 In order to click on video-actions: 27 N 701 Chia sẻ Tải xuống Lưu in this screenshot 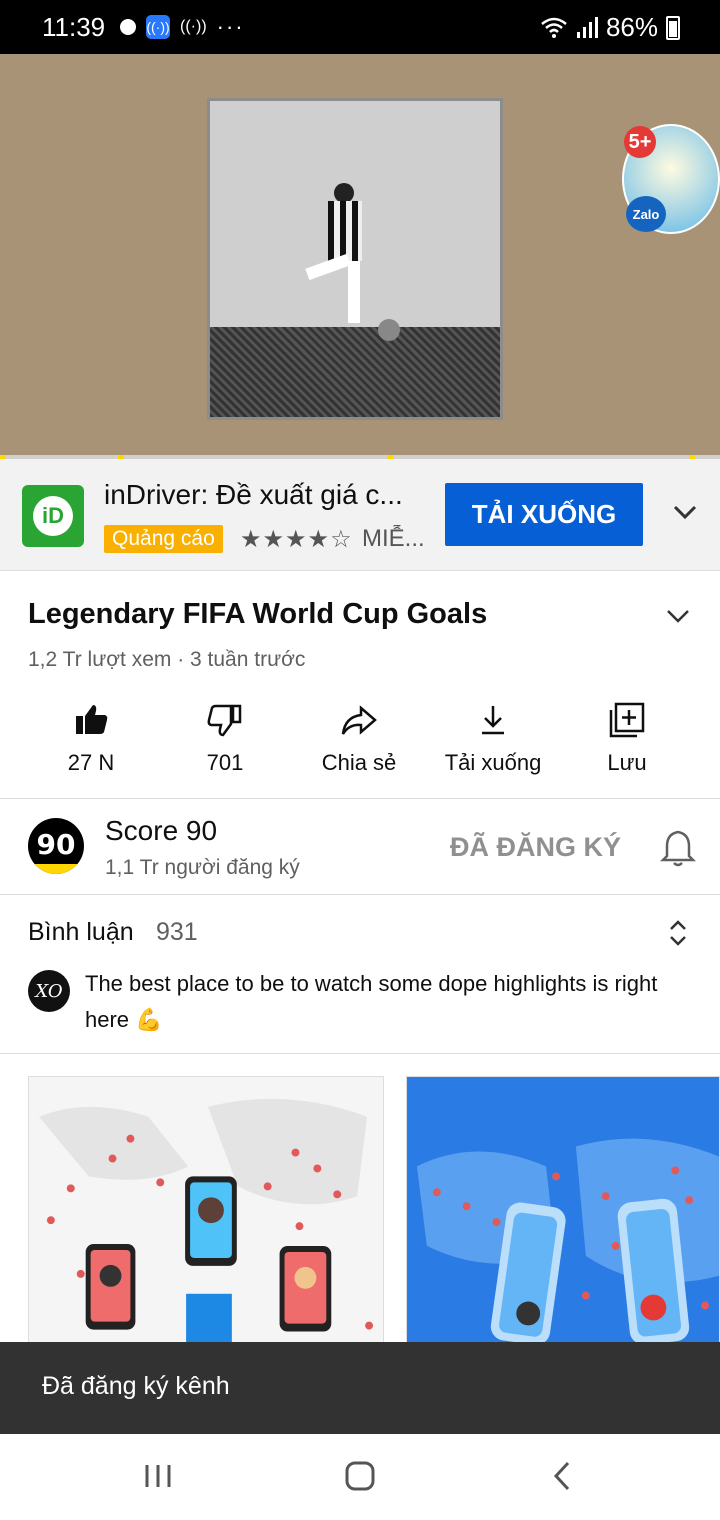, I will do `click(360, 745)`.